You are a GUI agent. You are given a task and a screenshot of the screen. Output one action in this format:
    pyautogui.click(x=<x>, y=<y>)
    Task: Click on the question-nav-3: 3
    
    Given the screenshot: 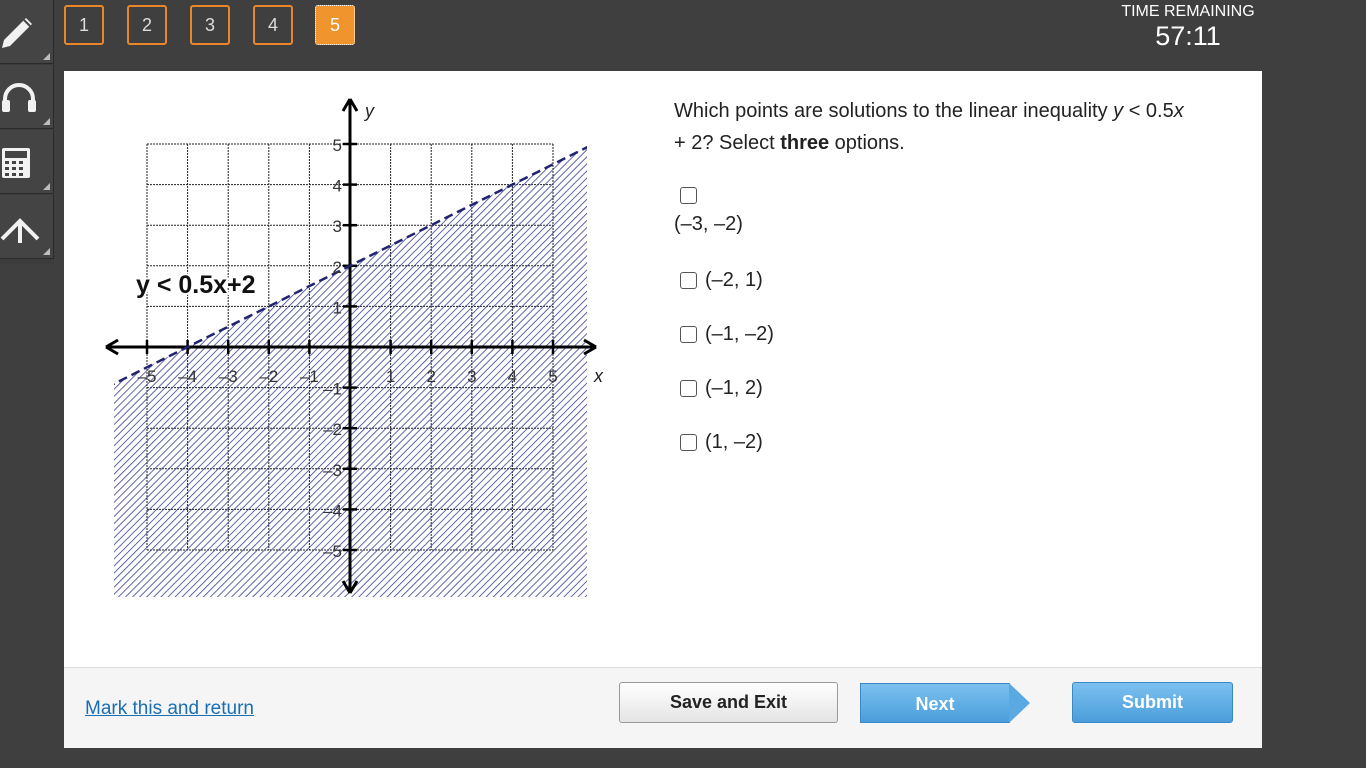 What is the action you would take?
    pyautogui.click(x=210, y=25)
    